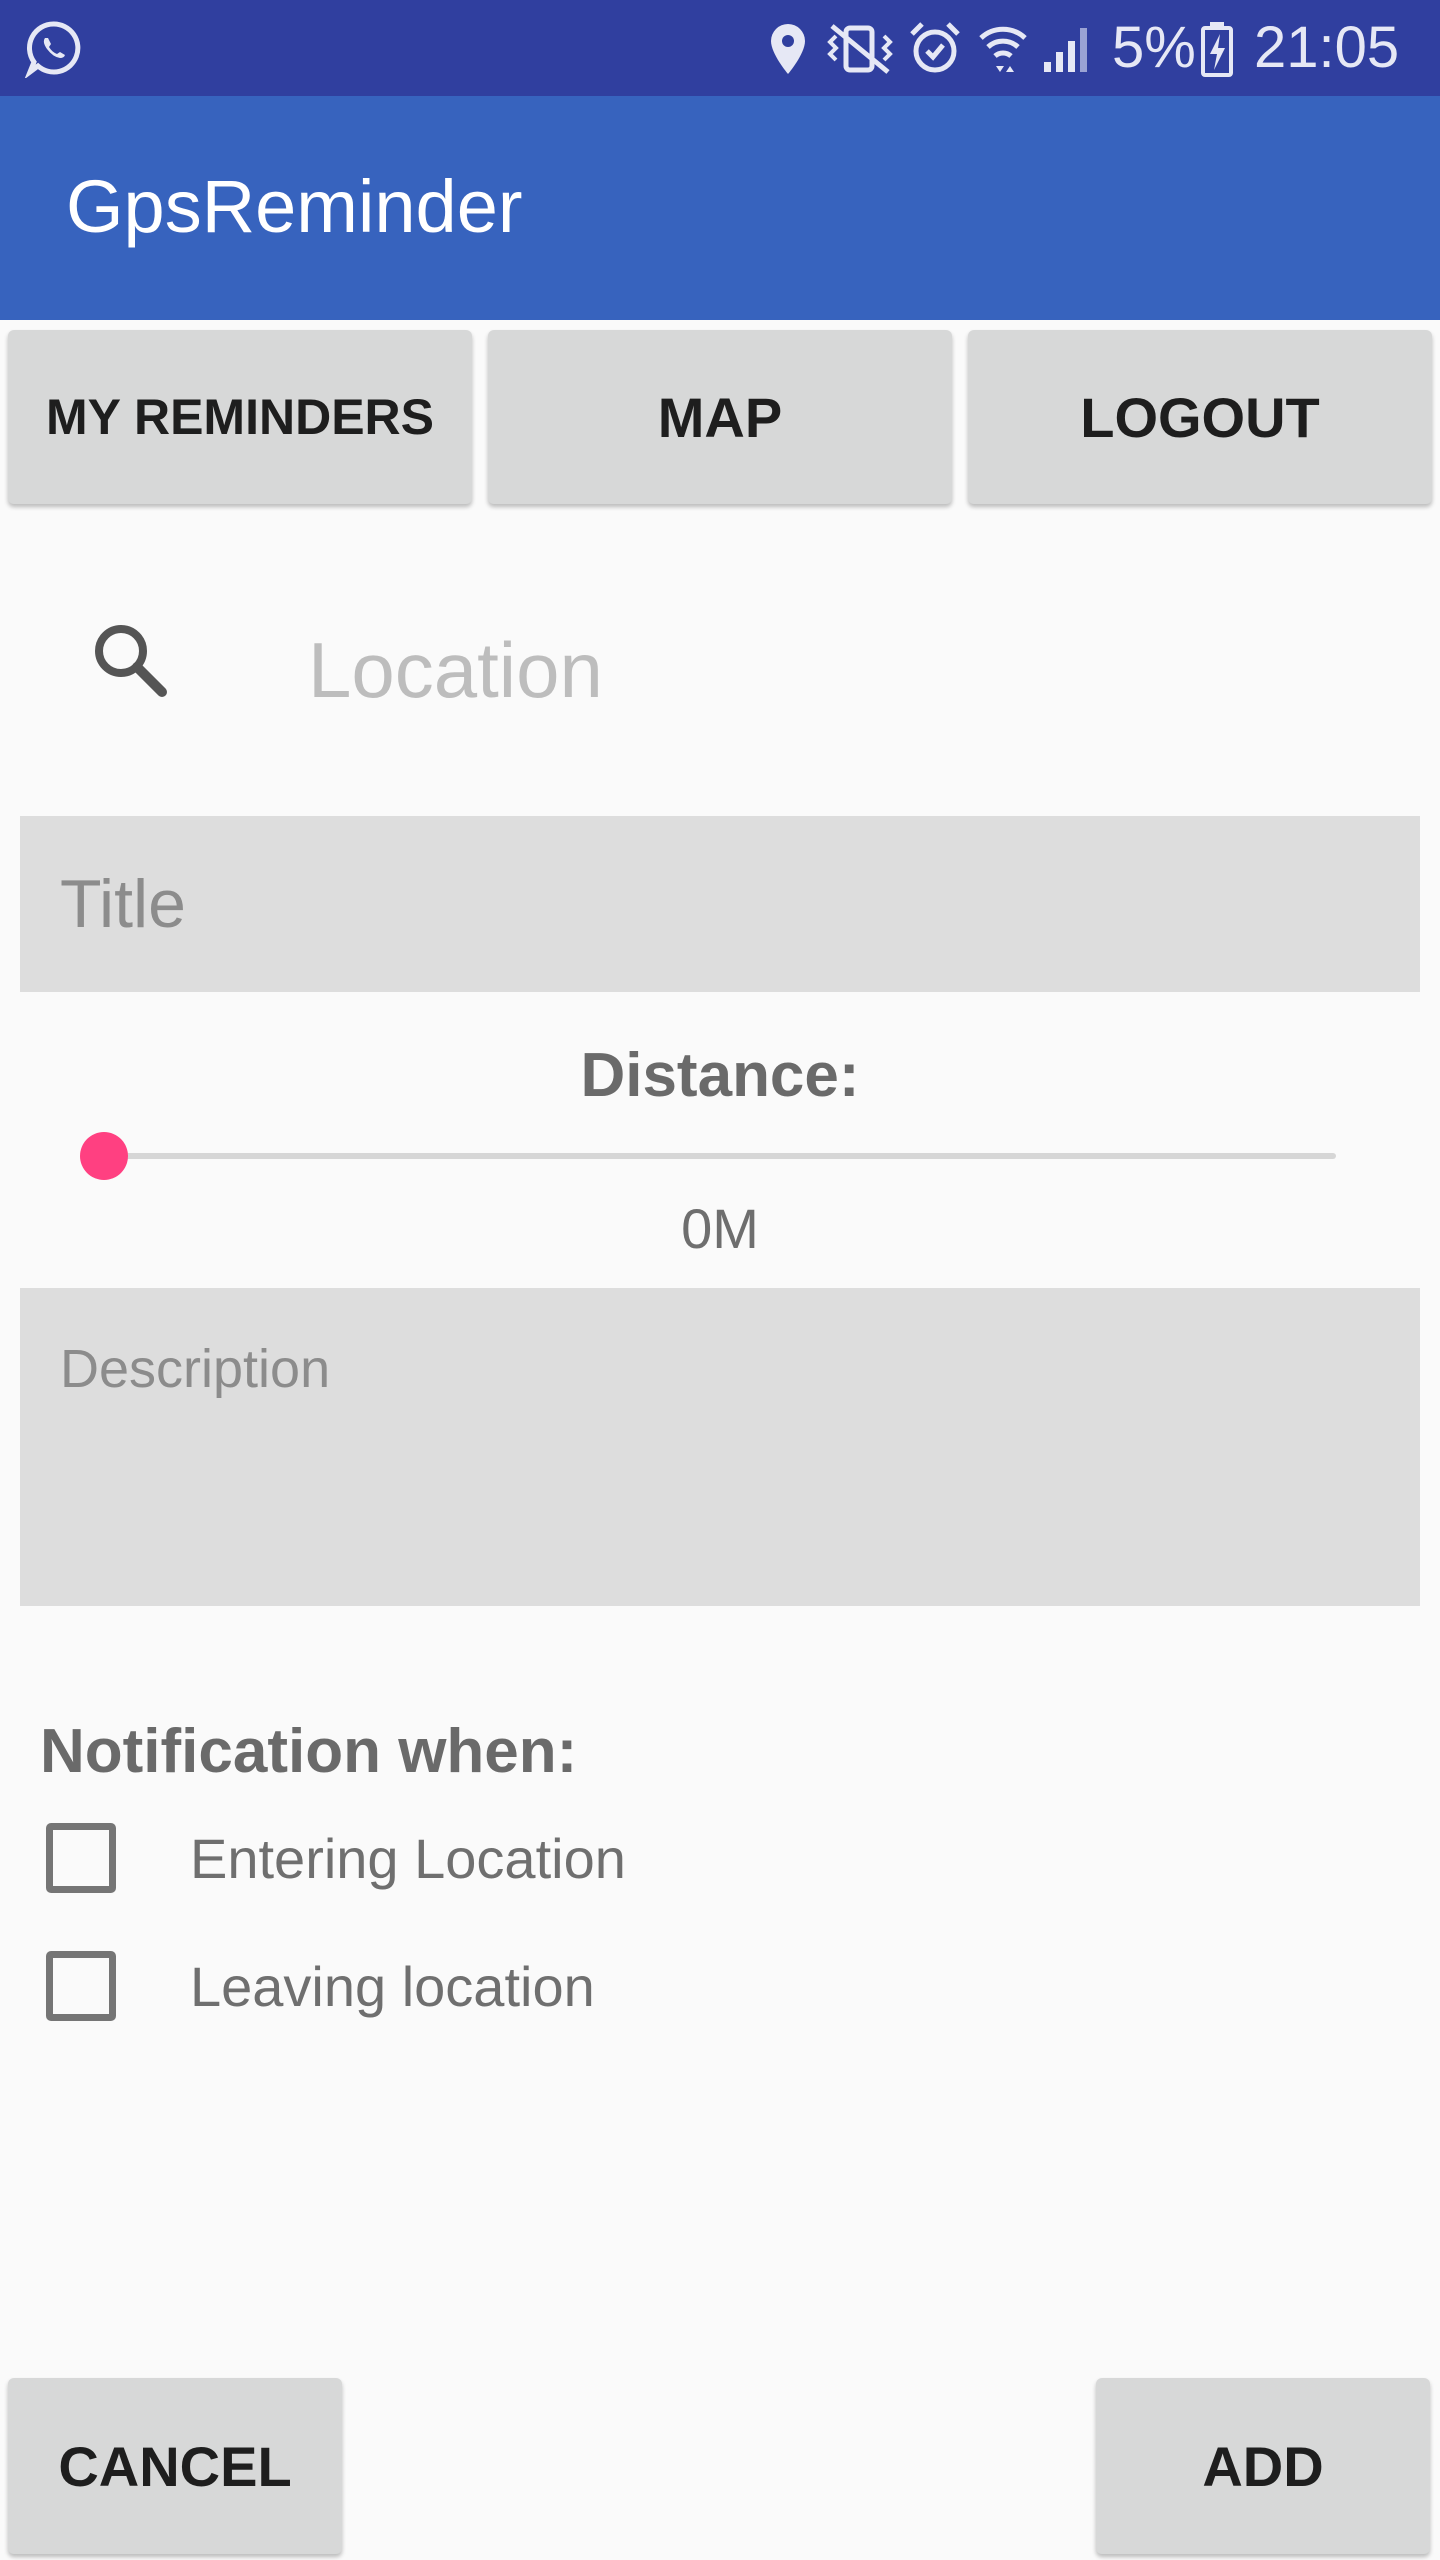  Describe the element at coordinates (860, 49) in the screenshot. I see `vibrate-mute-icon` at that location.